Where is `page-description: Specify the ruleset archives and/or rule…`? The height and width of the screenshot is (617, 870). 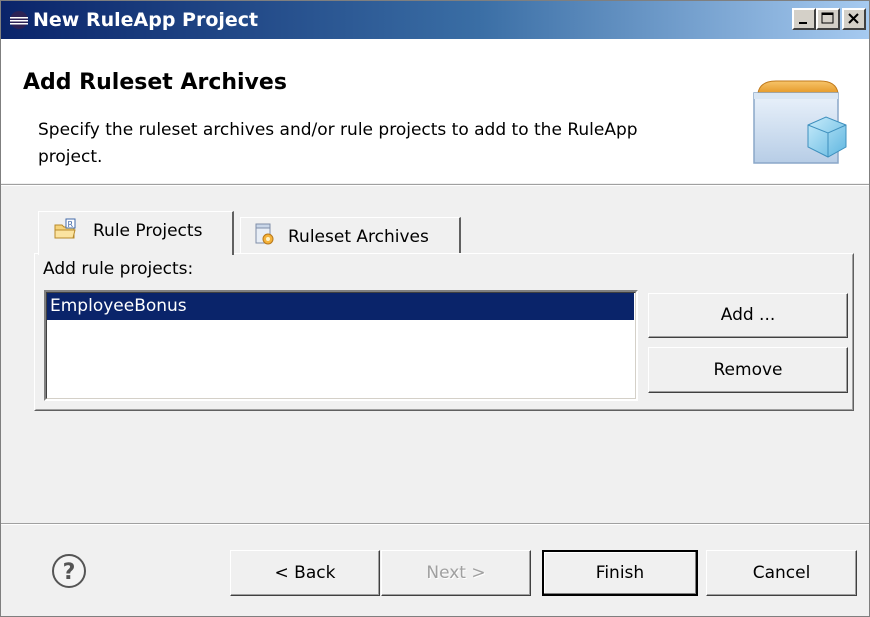
page-description: Specify the ruleset archives and/or rule… is located at coordinates (338, 143).